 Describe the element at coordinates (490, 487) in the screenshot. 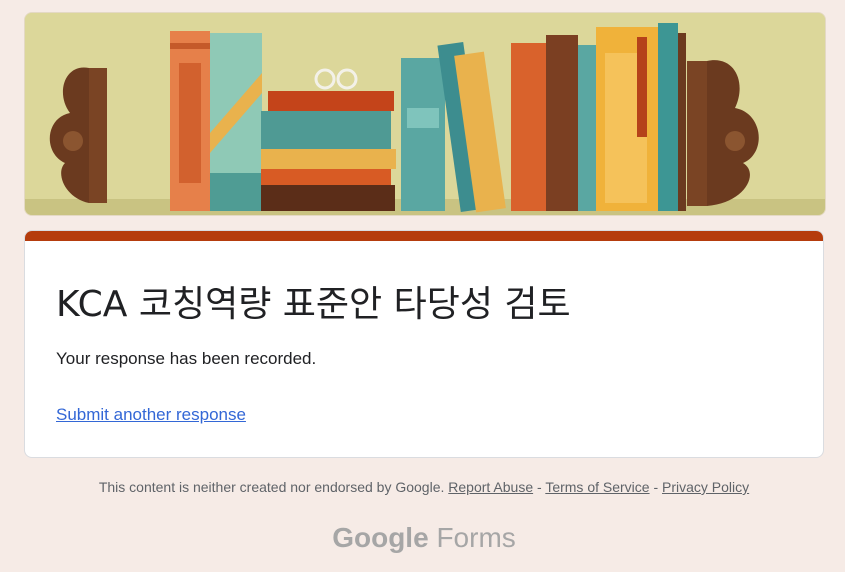

I see `report-abuse-link: Report Abuse` at that location.